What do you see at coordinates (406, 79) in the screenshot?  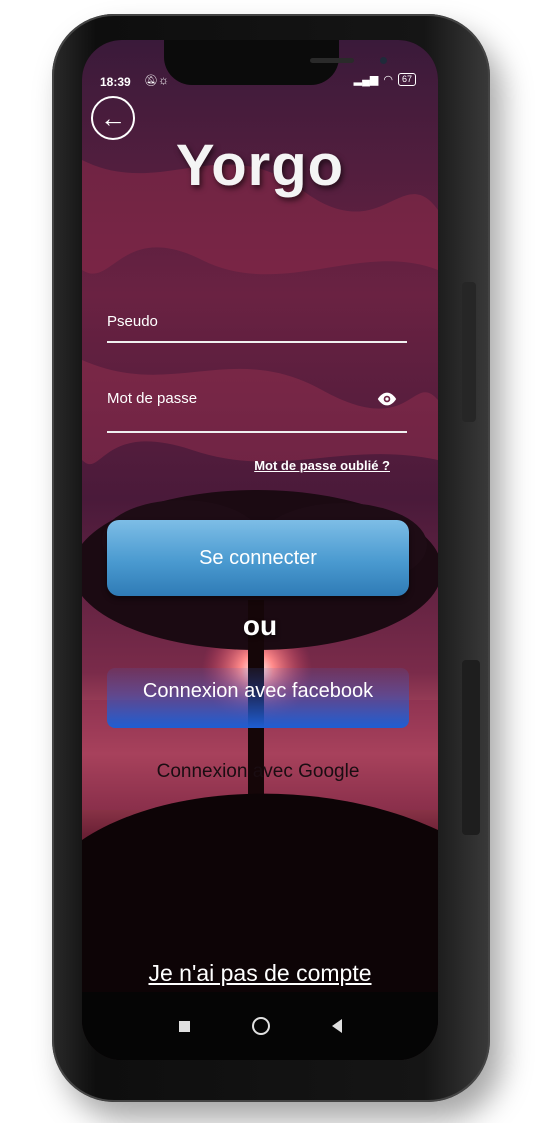 I see `battery-indicator: 67` at bounding box center [406, 79].